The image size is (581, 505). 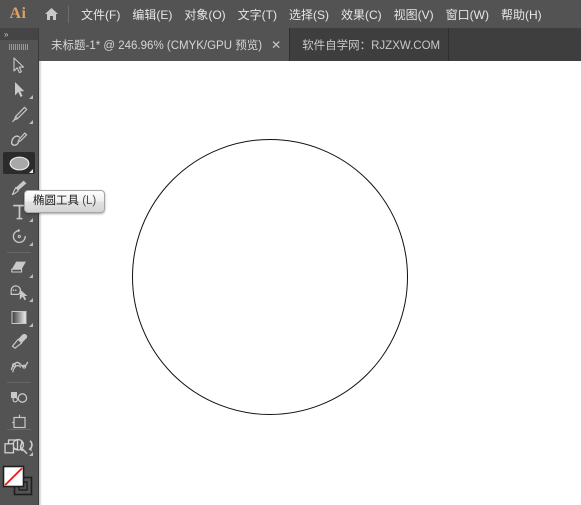 I want to click on tool-gradient, so click(x=19, y=317).